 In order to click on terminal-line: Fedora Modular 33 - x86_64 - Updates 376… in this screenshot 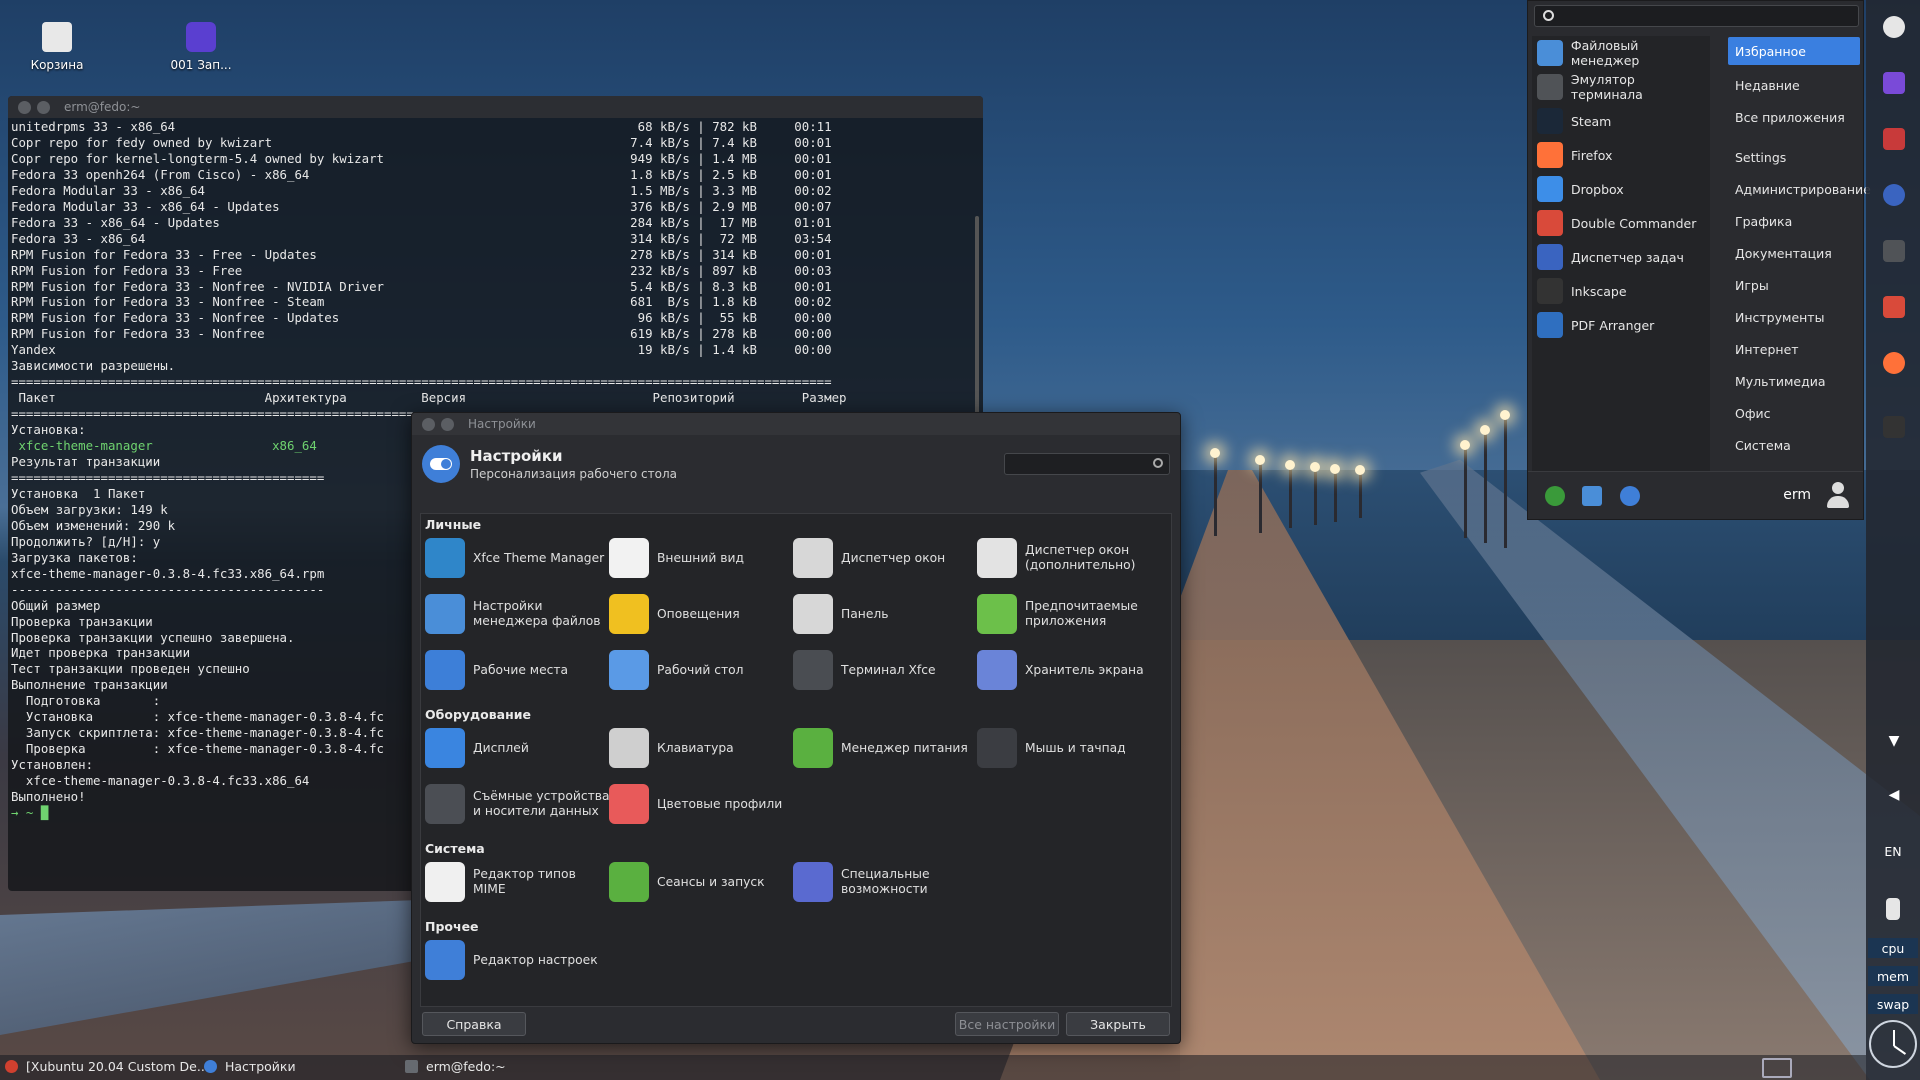, I will do `click(421, 206)`.